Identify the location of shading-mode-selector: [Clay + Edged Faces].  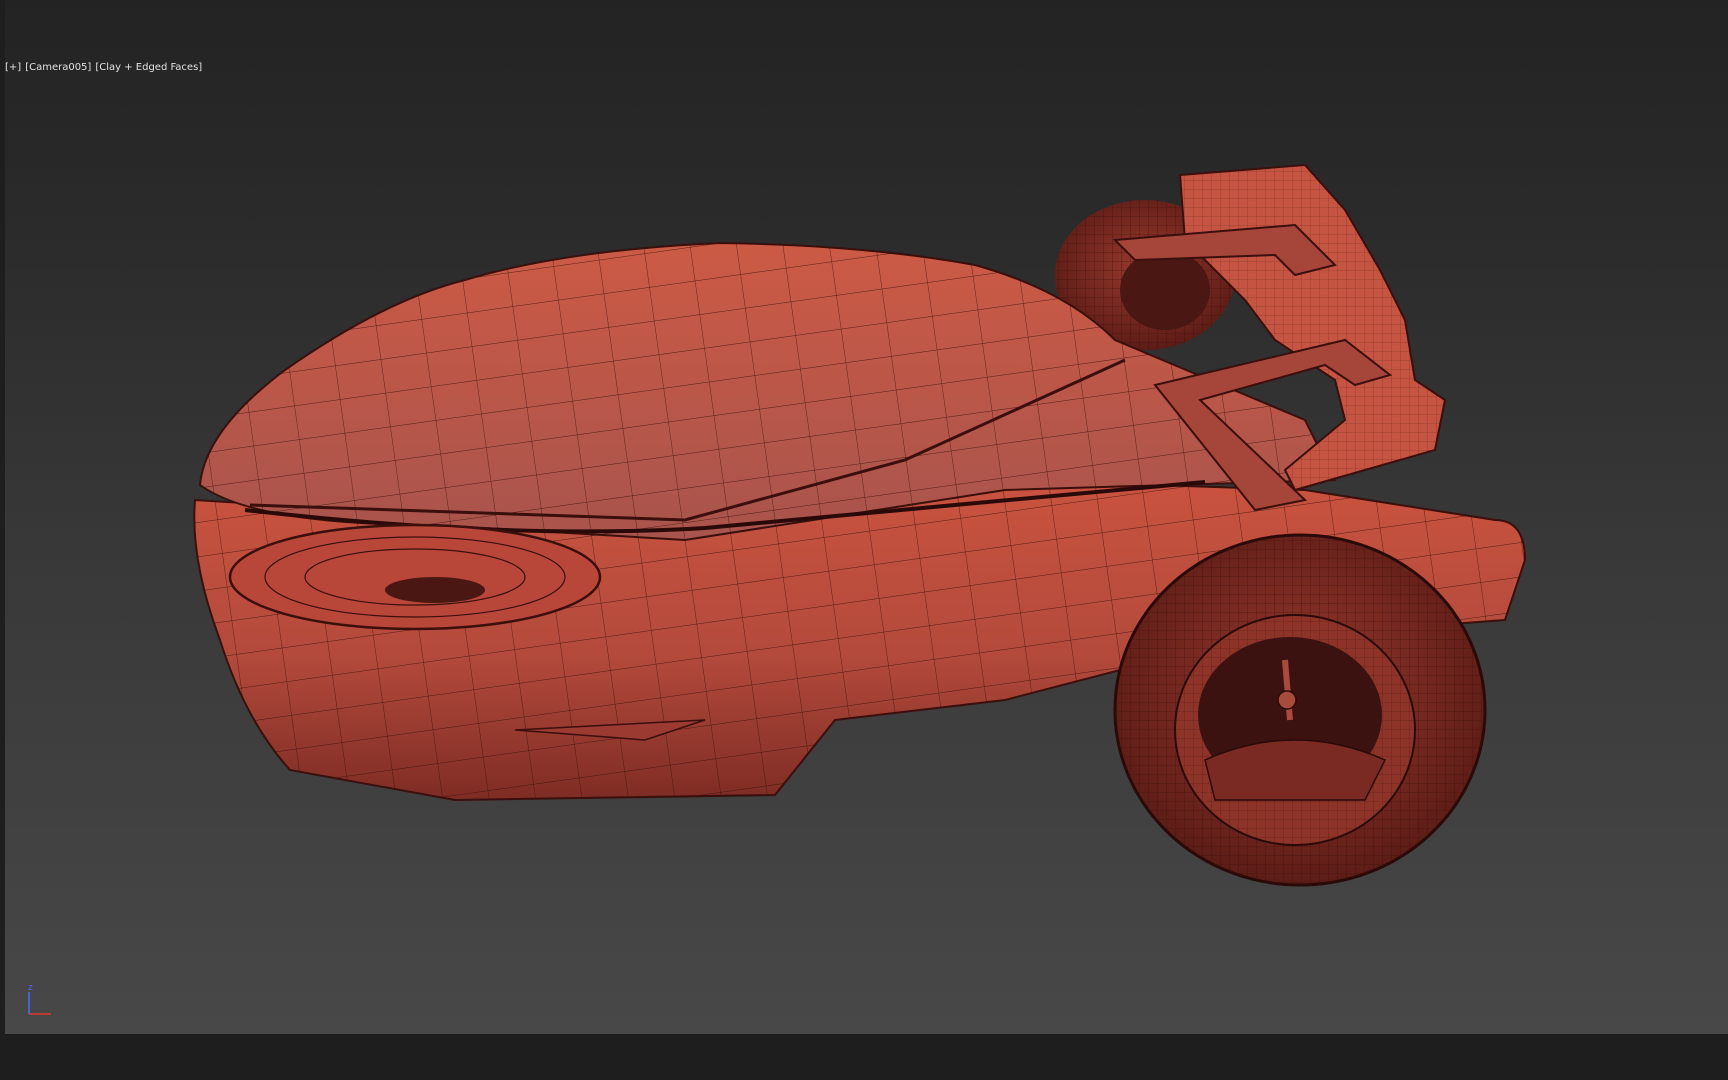
(148, 70).